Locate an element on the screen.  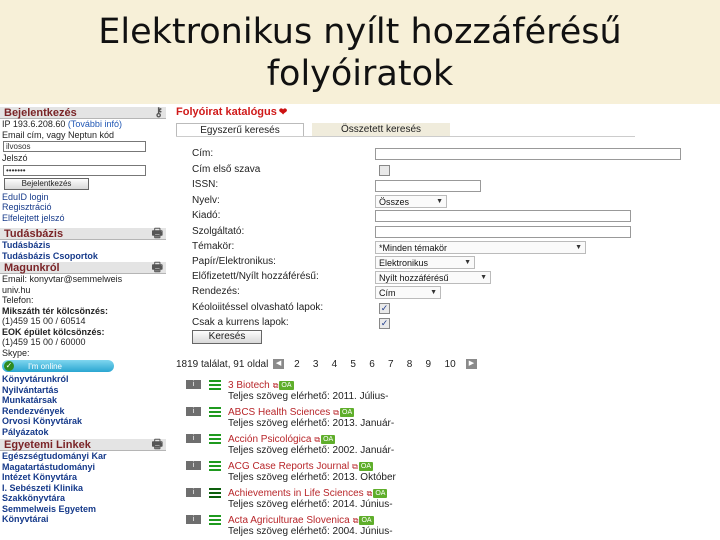
university-link: Könyvtárai is located at coordinates (83, 519).